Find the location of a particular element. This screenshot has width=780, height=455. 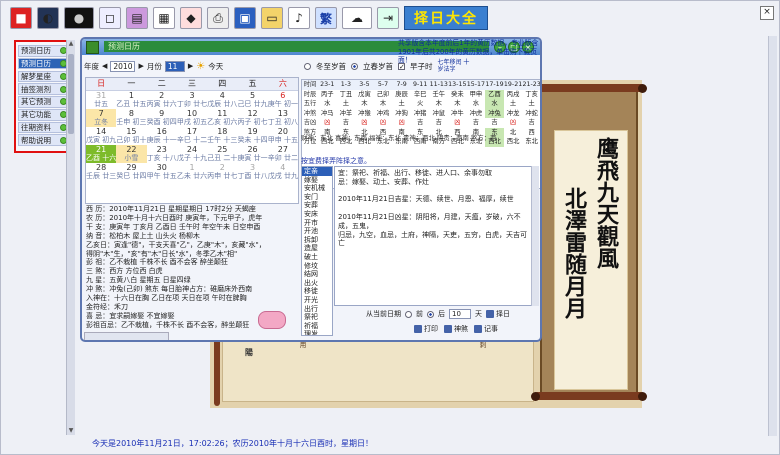

event-list-item: 开光 is located at coordinates (317, 300).